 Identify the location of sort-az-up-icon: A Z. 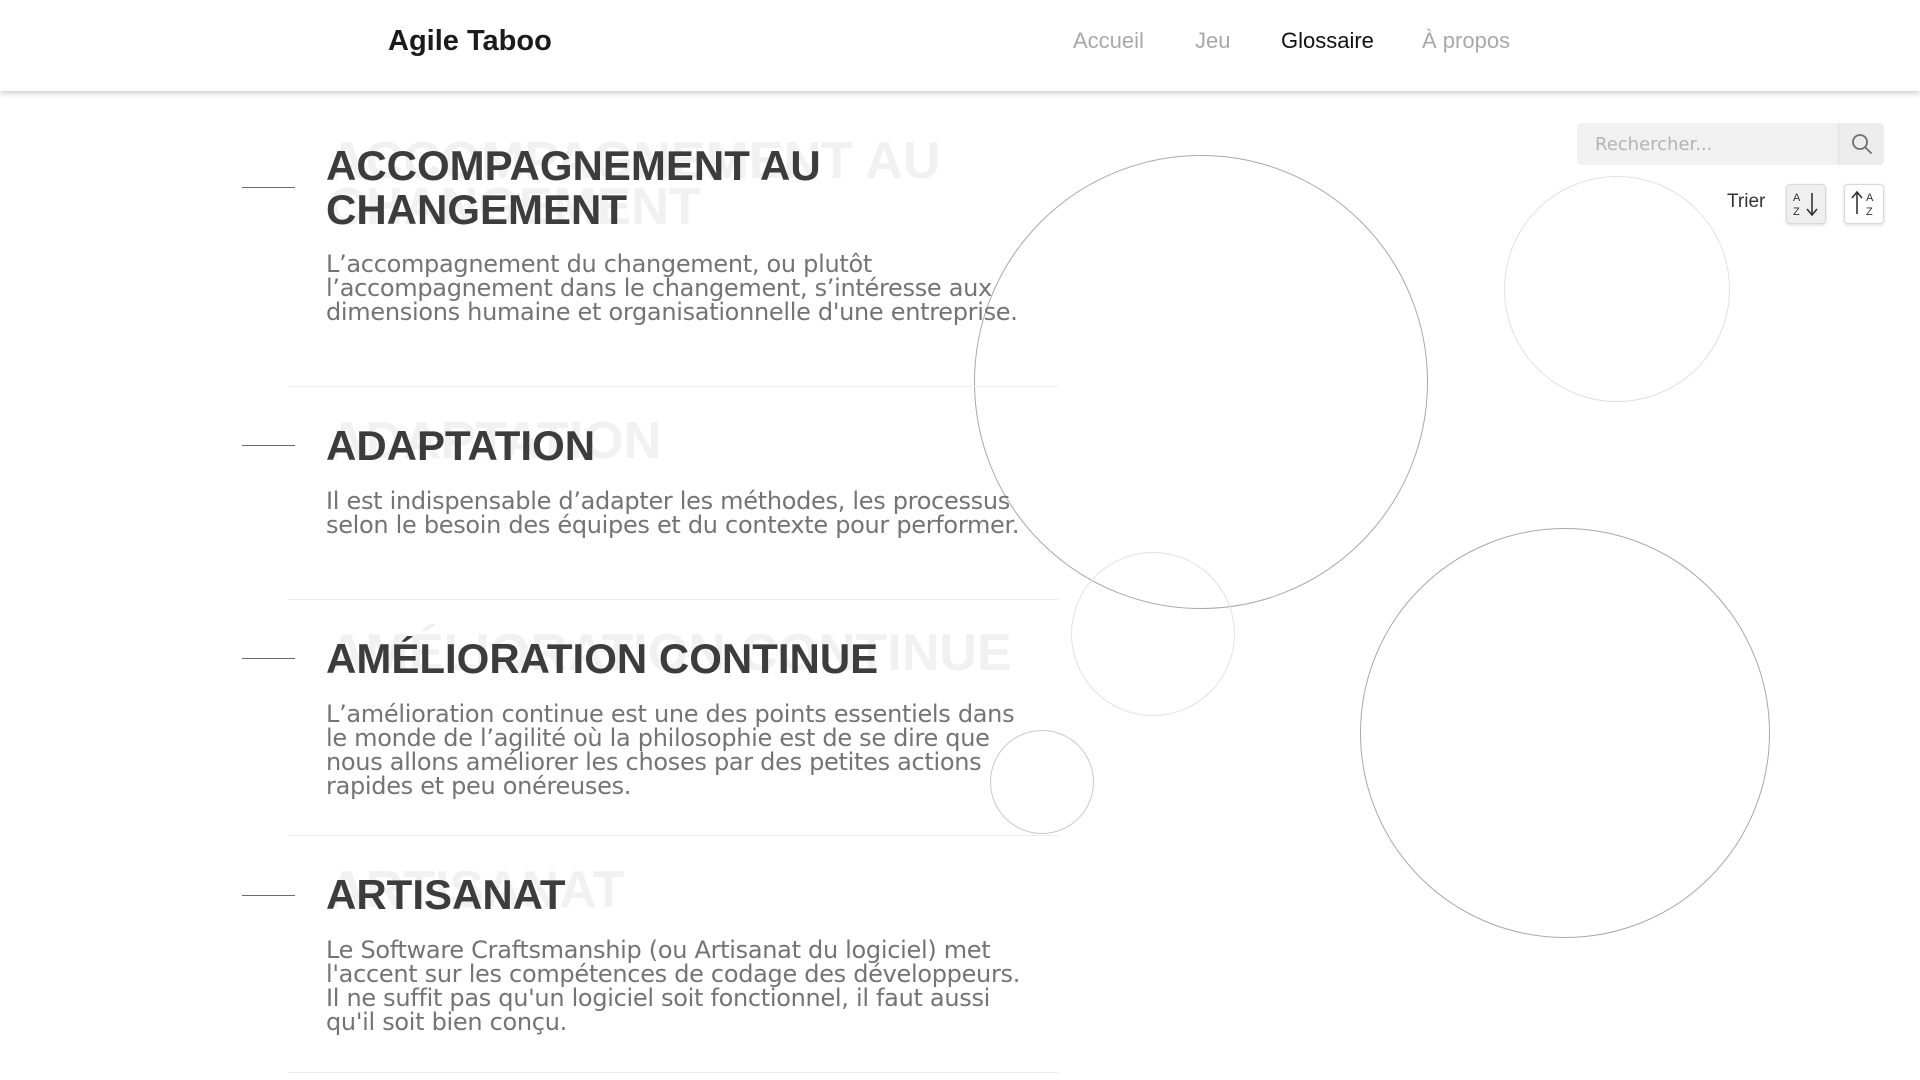
(1862, 204).